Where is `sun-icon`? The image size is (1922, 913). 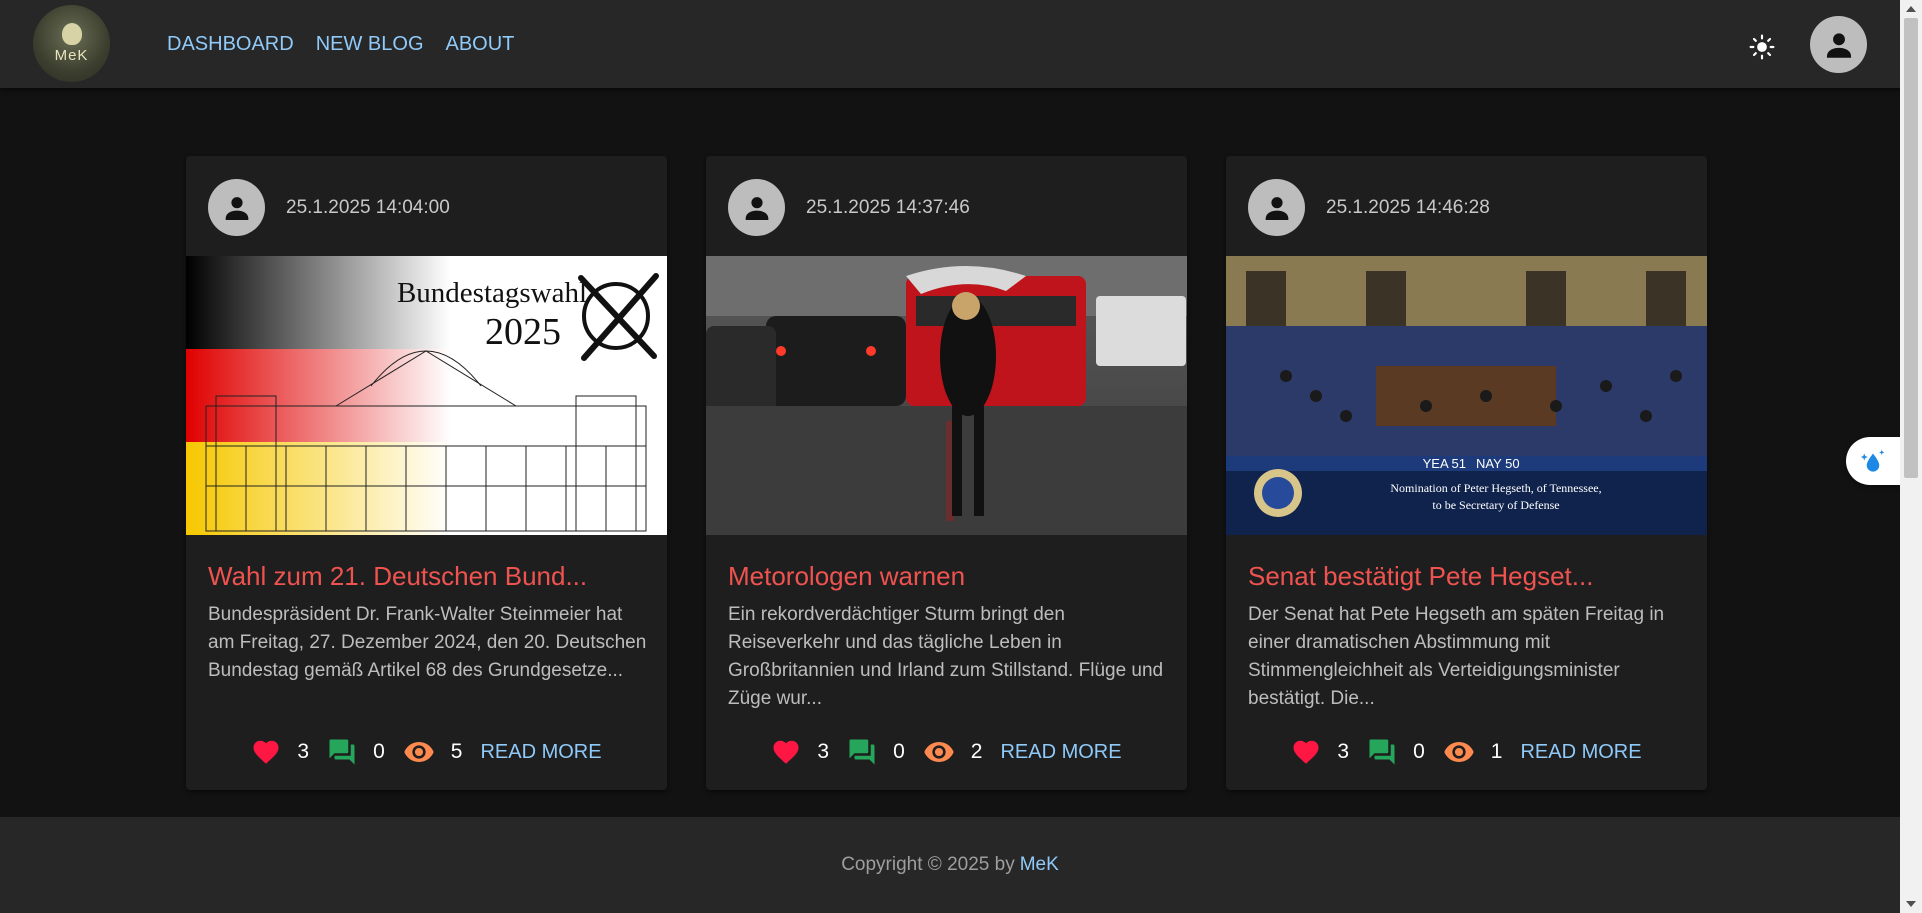 sun-icon is located at coordinates (1762, 47).